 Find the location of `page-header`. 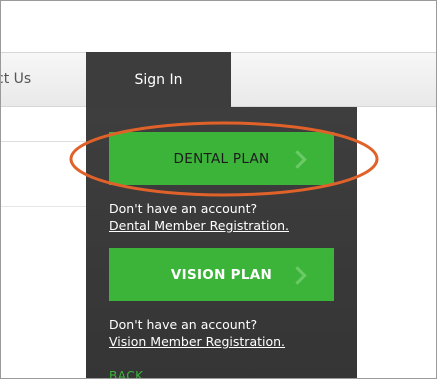

page-header is located at coordinates (218, 26).